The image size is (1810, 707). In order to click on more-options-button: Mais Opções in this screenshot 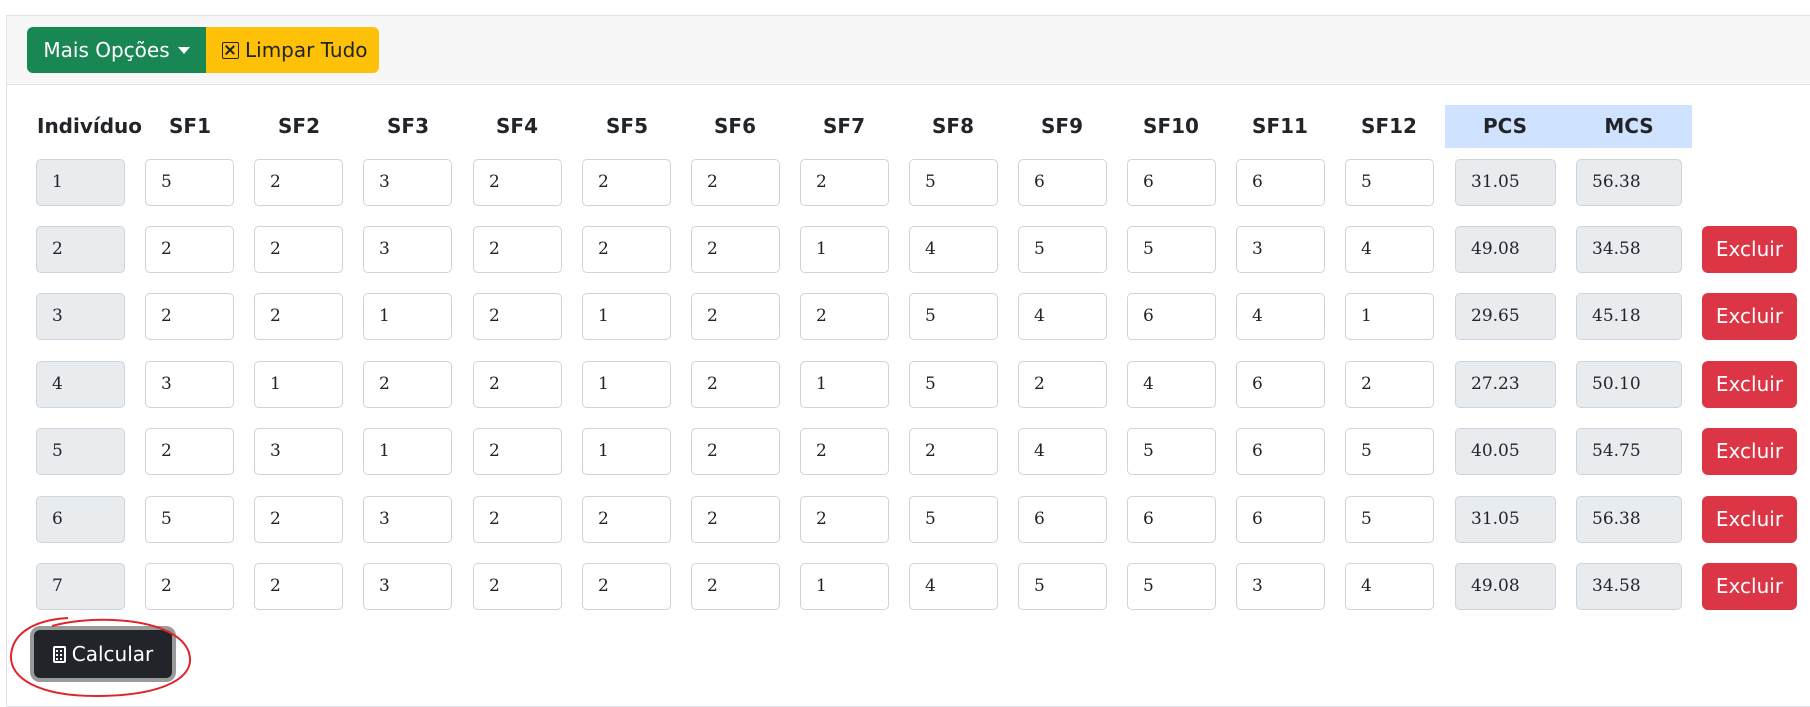, I will do `click(116, 50)`.